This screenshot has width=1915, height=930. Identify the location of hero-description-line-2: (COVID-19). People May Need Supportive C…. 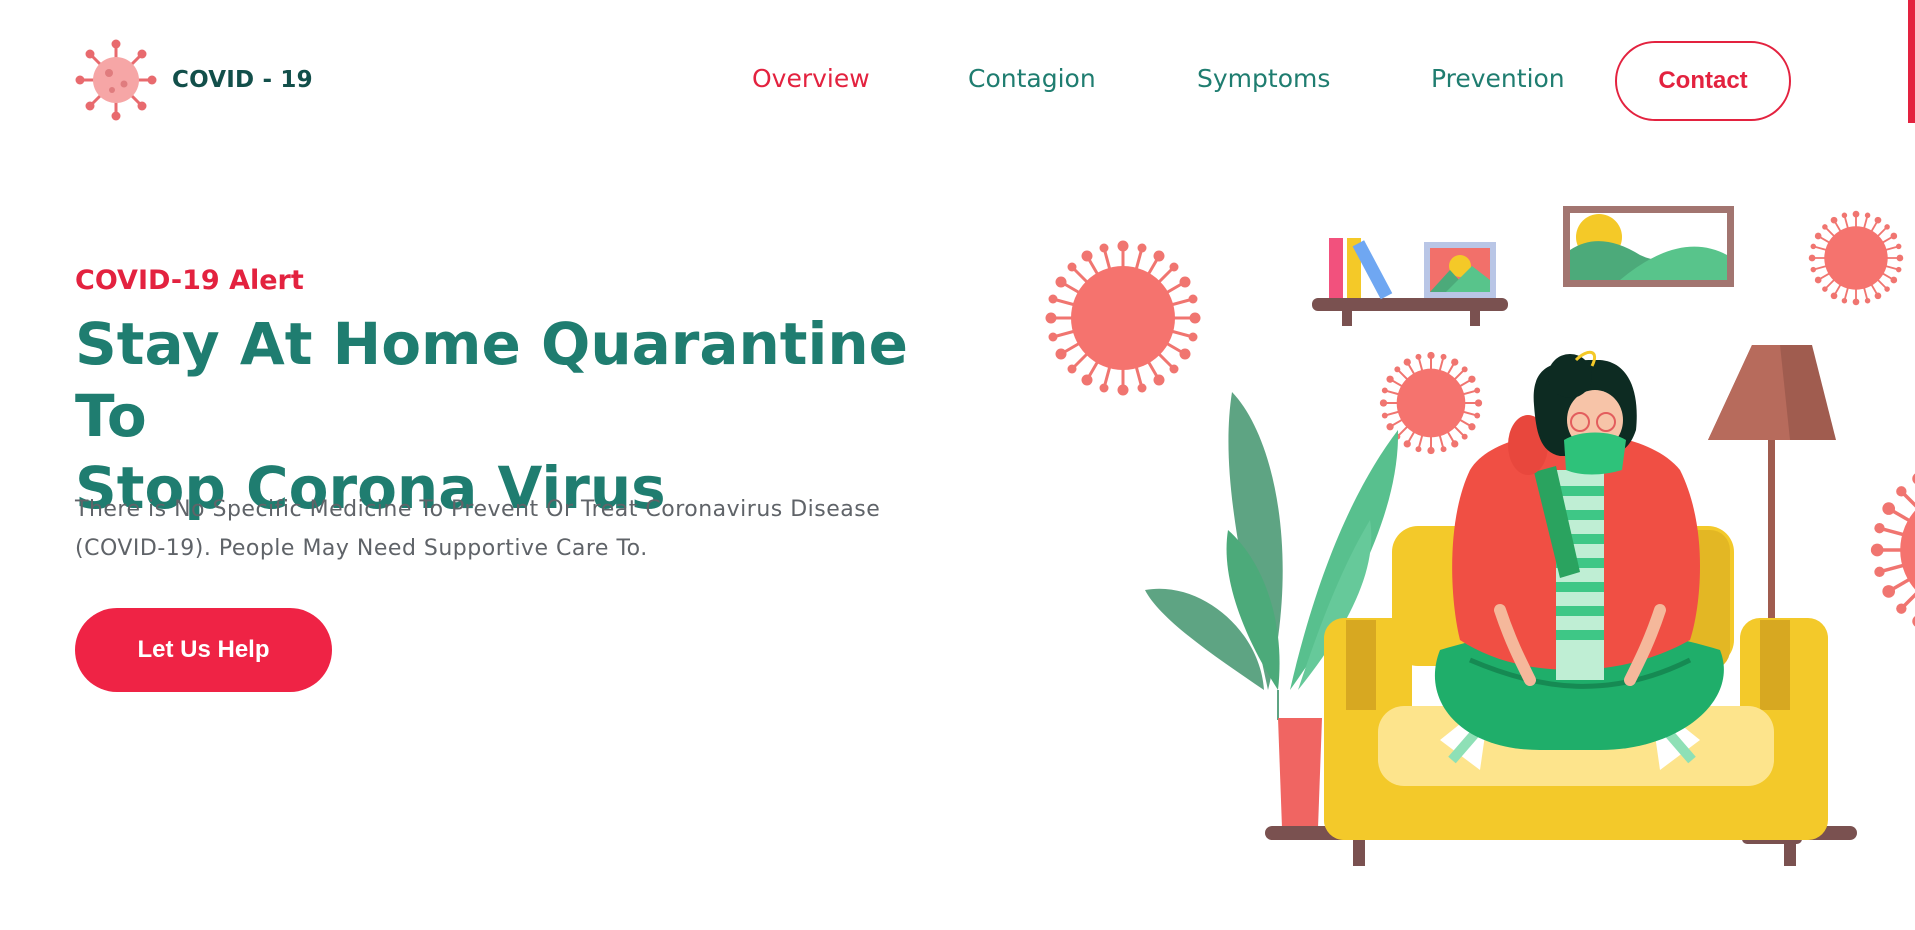
(361, 548).